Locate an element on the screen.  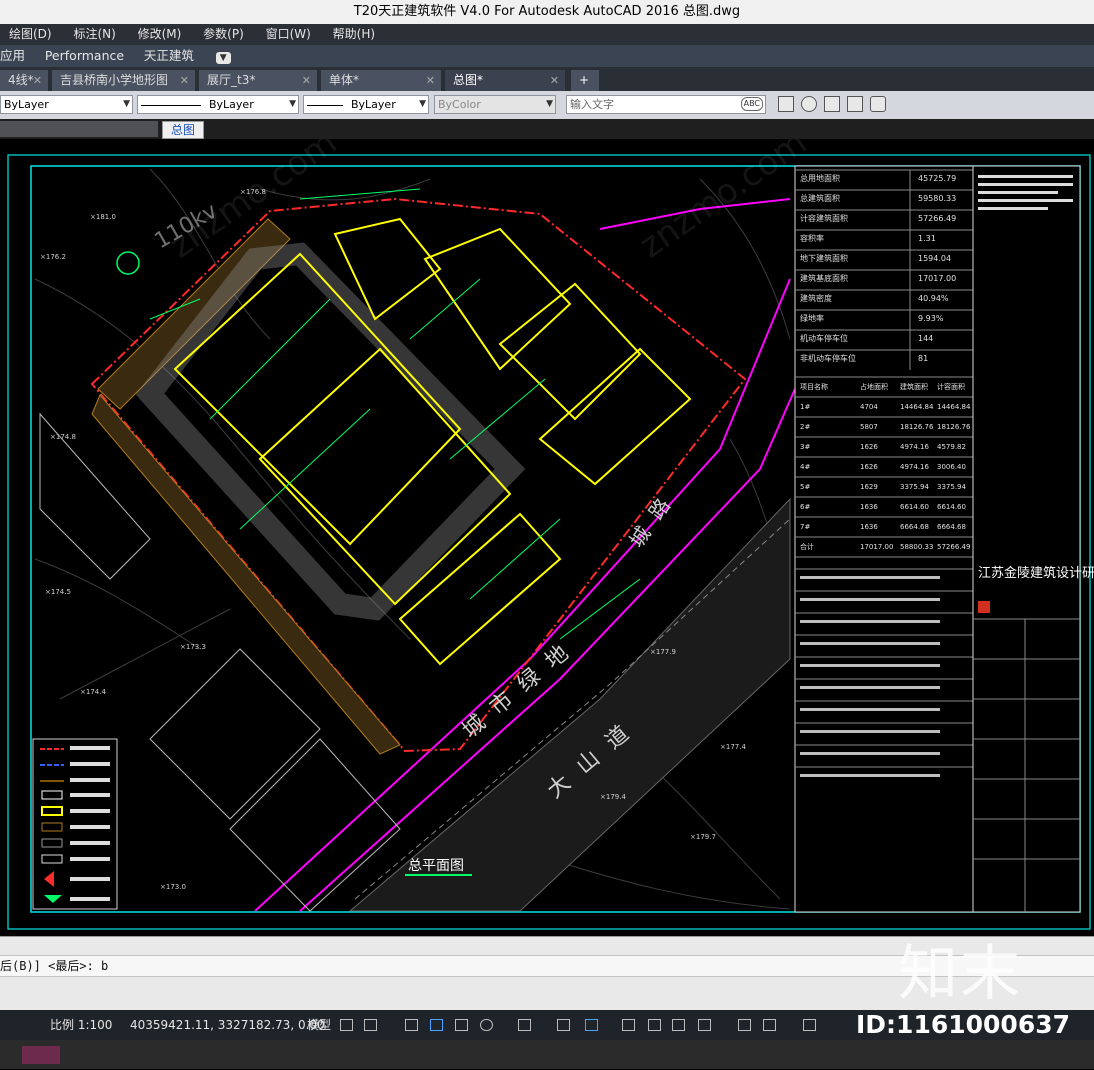
stats-label: 容积率 is located at coordinates (812, 238).